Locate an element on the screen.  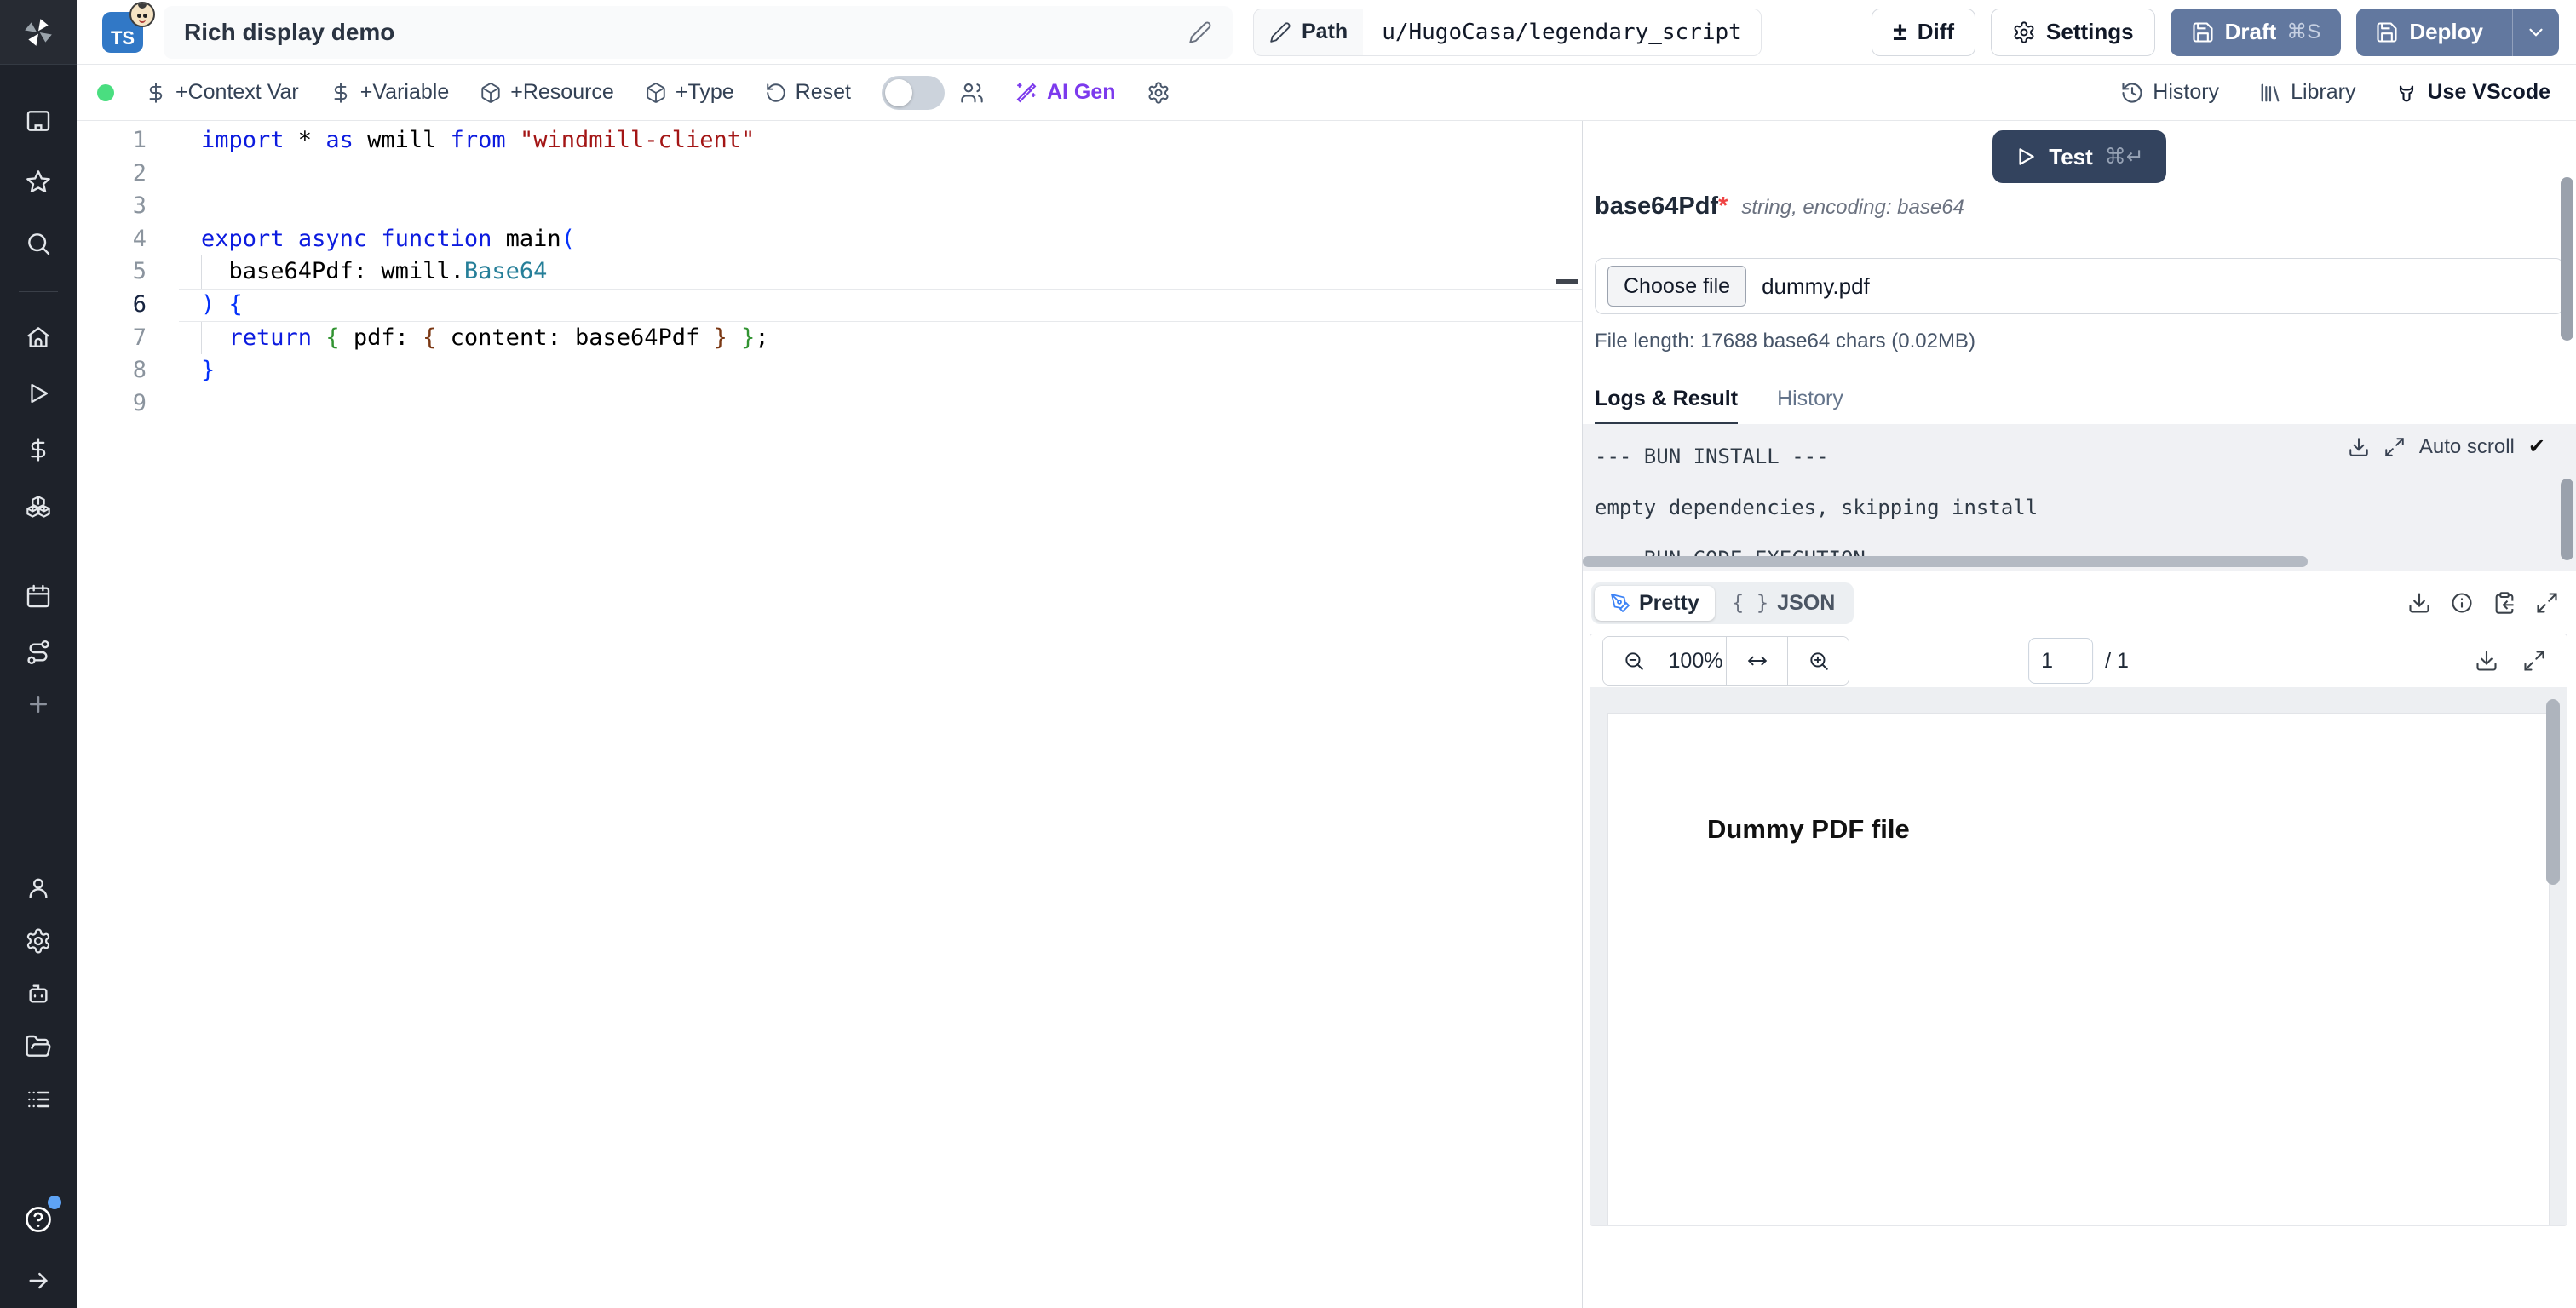
log-vertical-scrollbar is located at coordinates (2567, 519).